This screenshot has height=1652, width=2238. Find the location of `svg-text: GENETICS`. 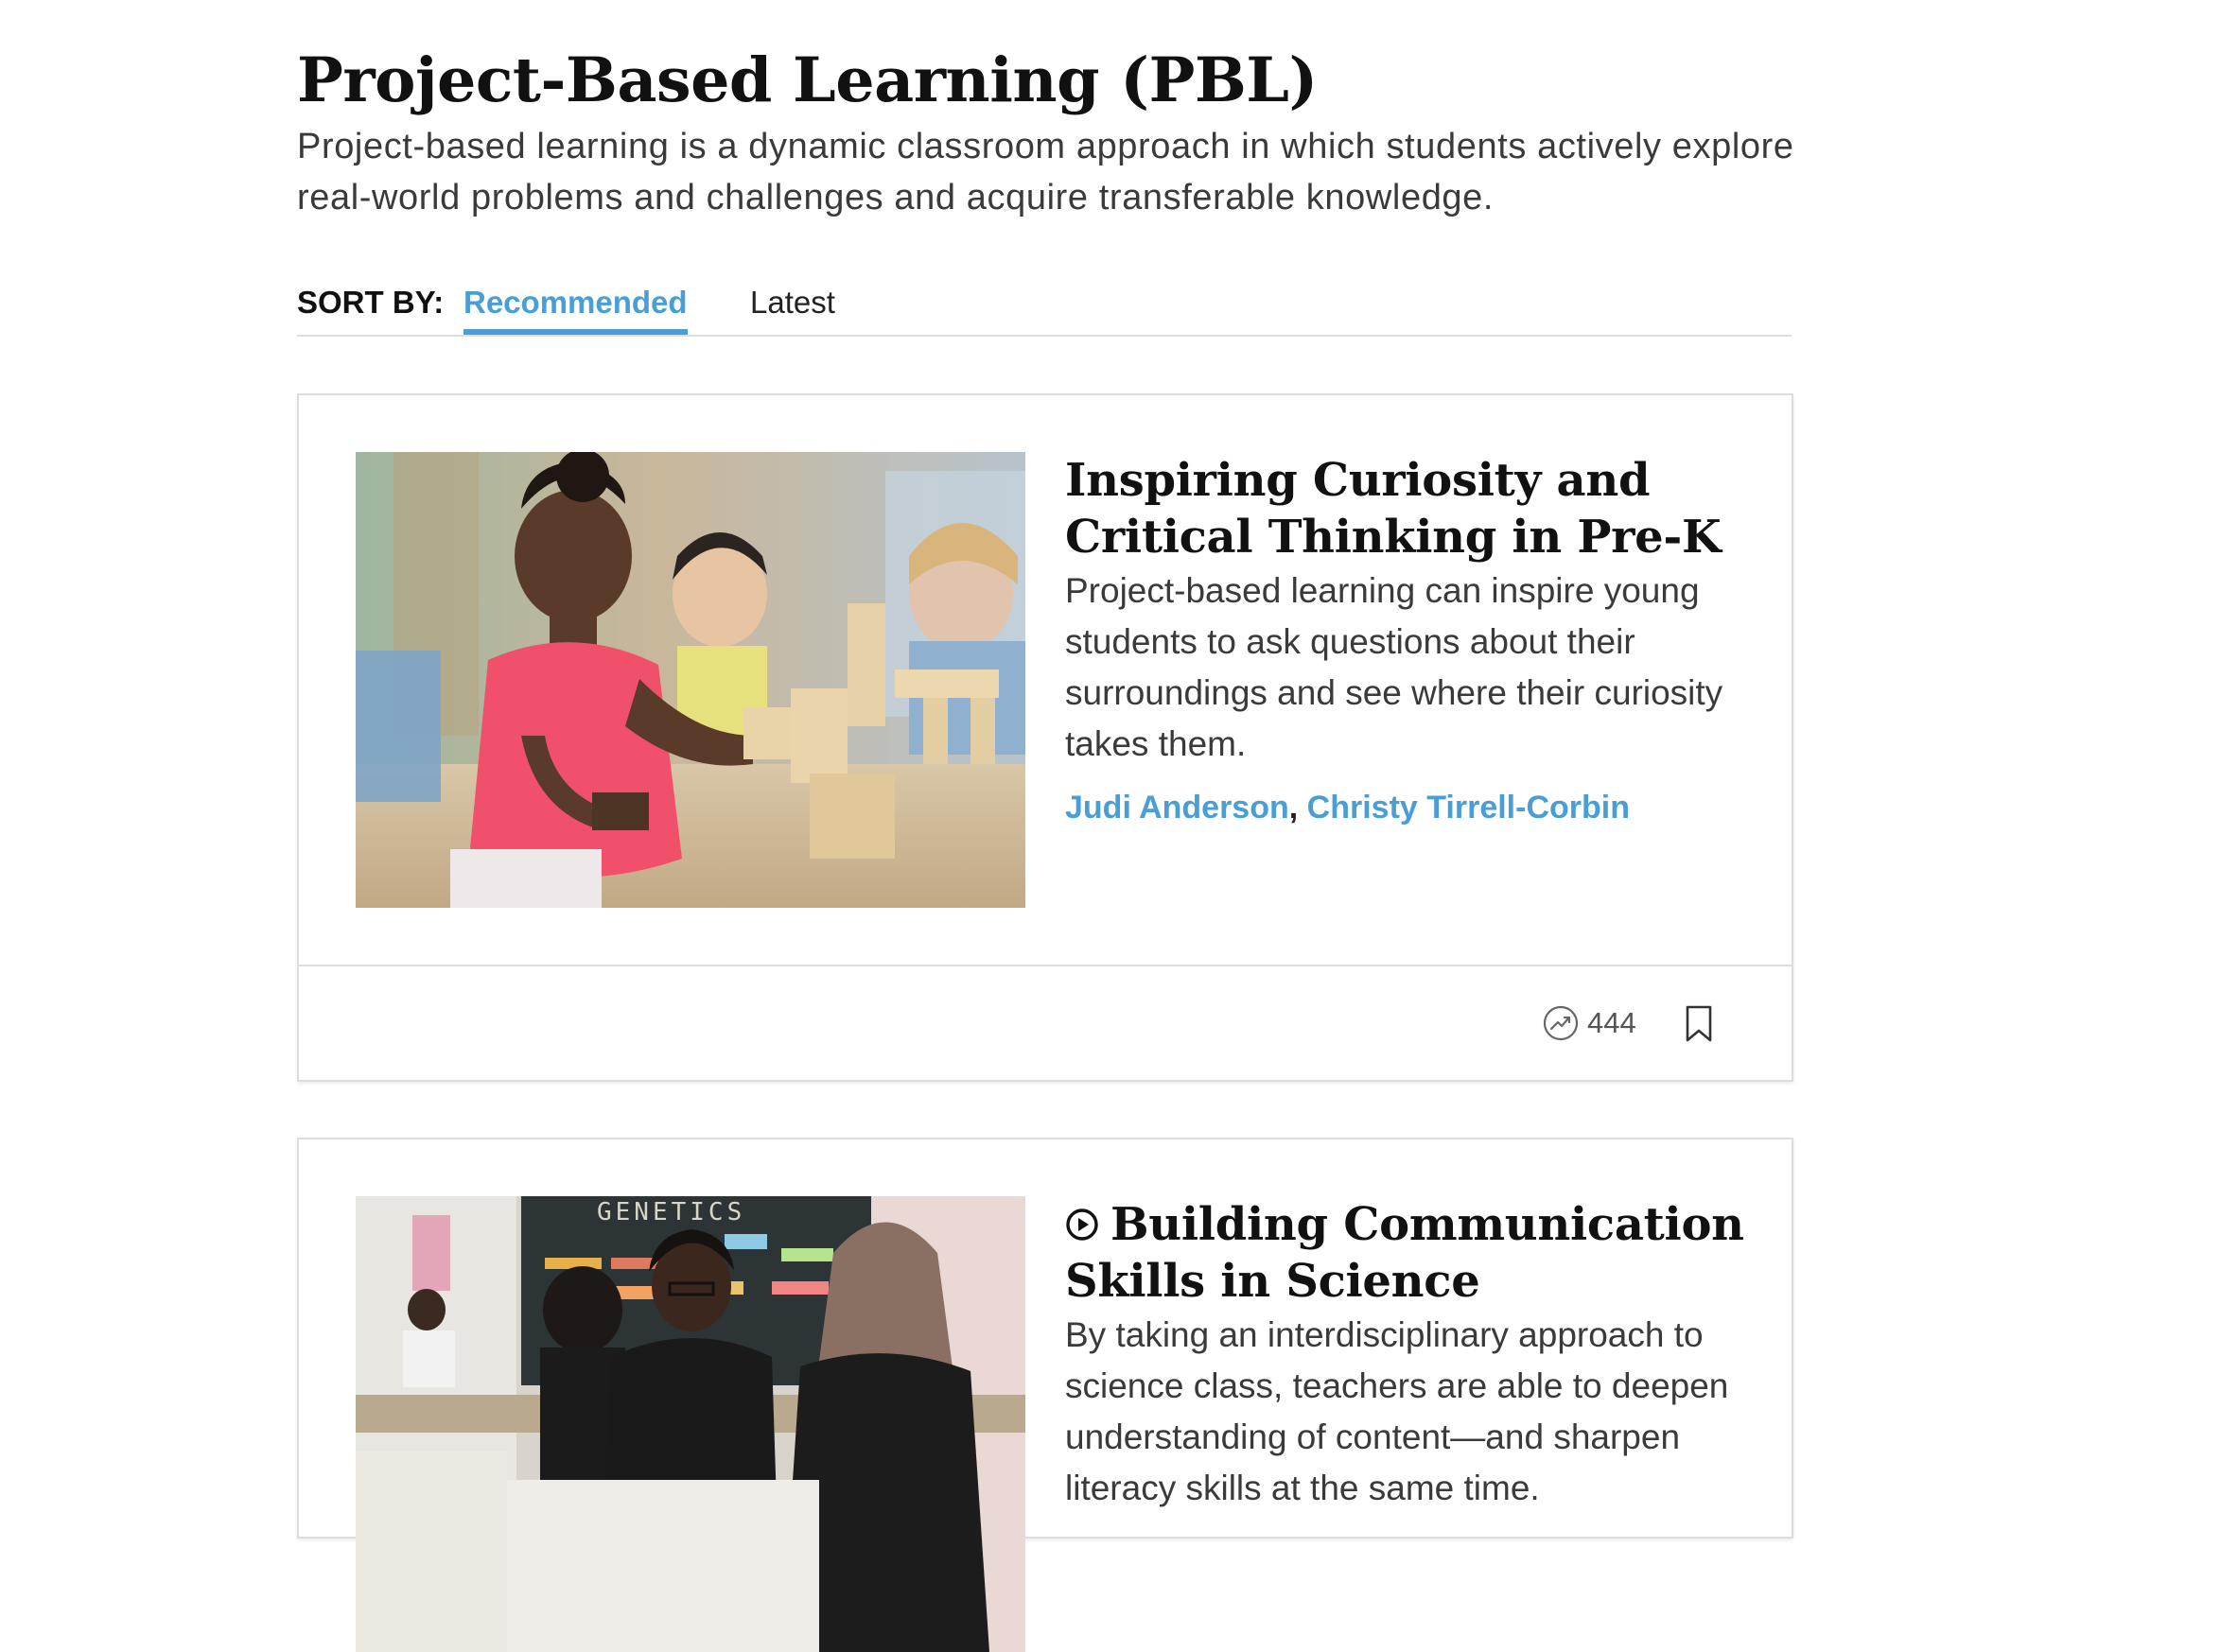

svg-text: GENETICS is located at coordinates (671, 1212).